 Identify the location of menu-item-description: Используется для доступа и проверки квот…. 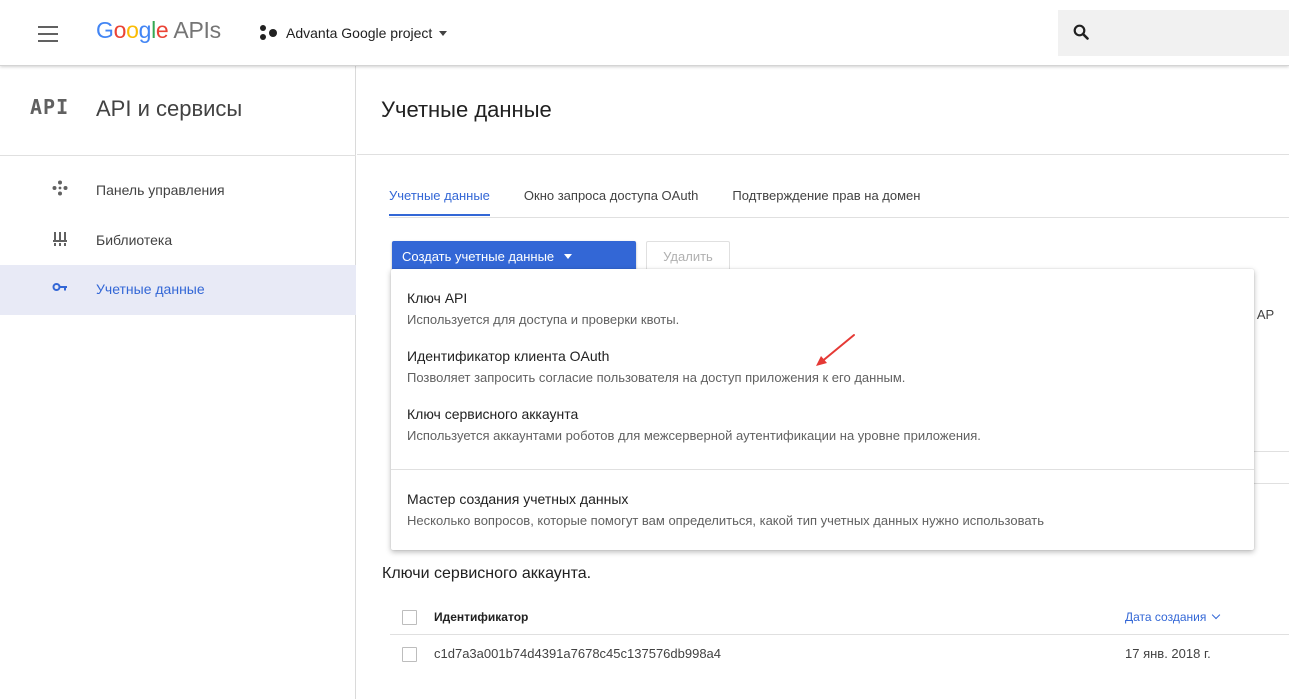
(543, 319).